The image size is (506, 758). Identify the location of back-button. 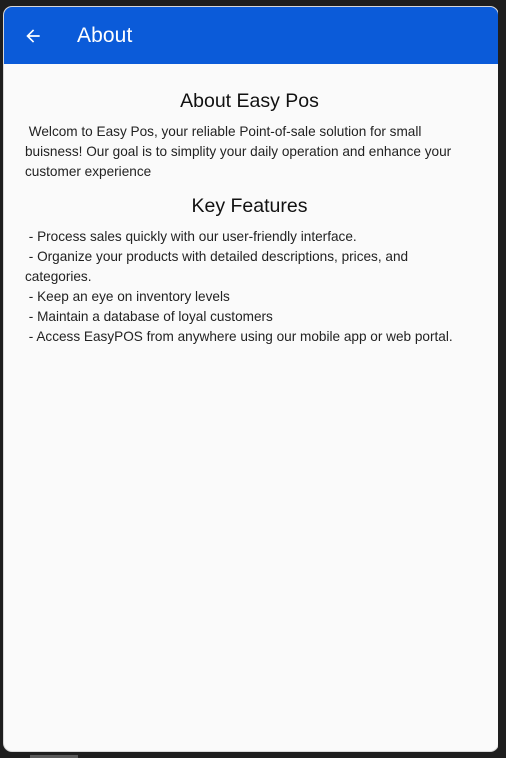
(33, 36).